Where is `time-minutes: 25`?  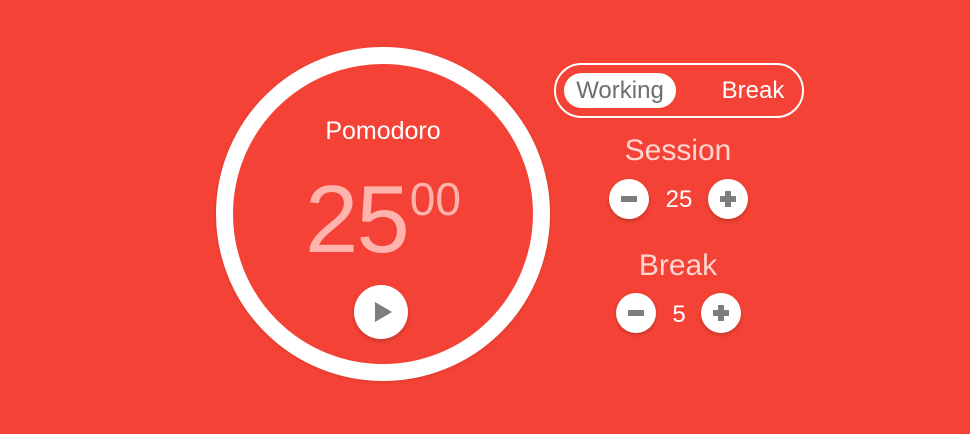 time-minutes: 25 is located at coordinates (357, 219).